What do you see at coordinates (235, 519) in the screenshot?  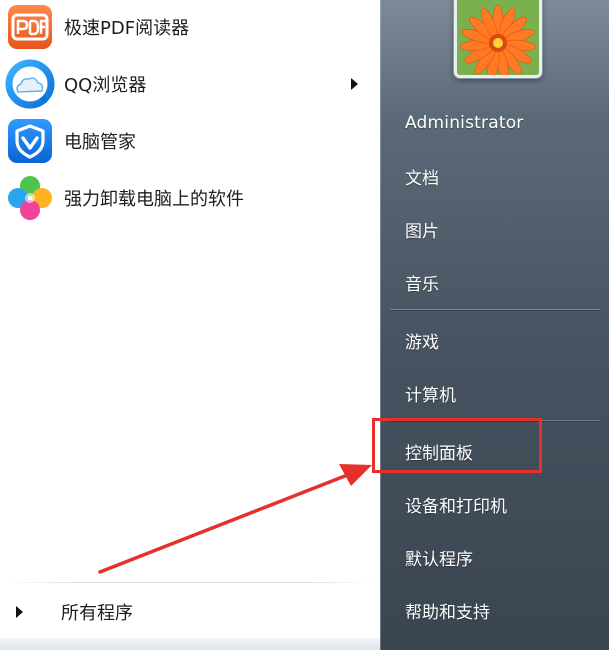 I see `pointer-arrow-icon` at bounding box center [235, 519].